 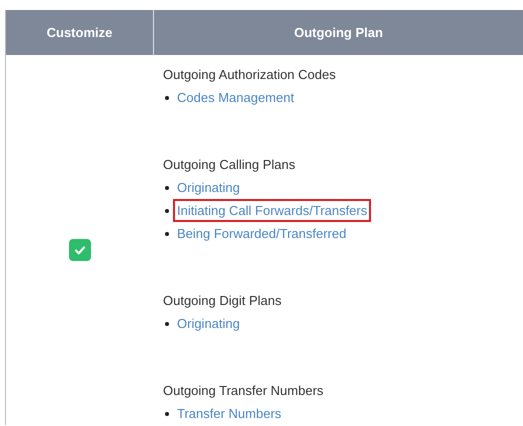 What do you see at coordinates (243, 391) in the screenshot?
I see `section-title: Outgoing Transfer Numbers` at bounding box center [243, 391].